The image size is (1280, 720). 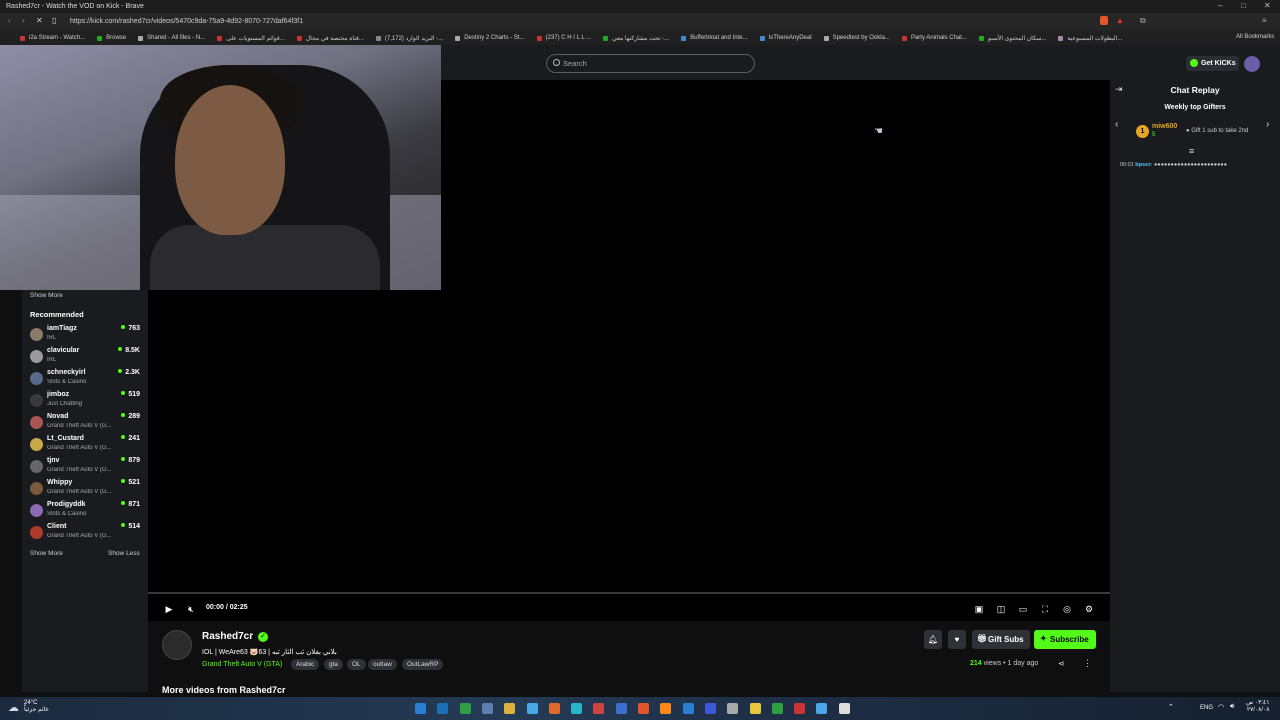 I want to click on recommended-channel: clavicular IRL 8.5K, so click(x=86, y=358).